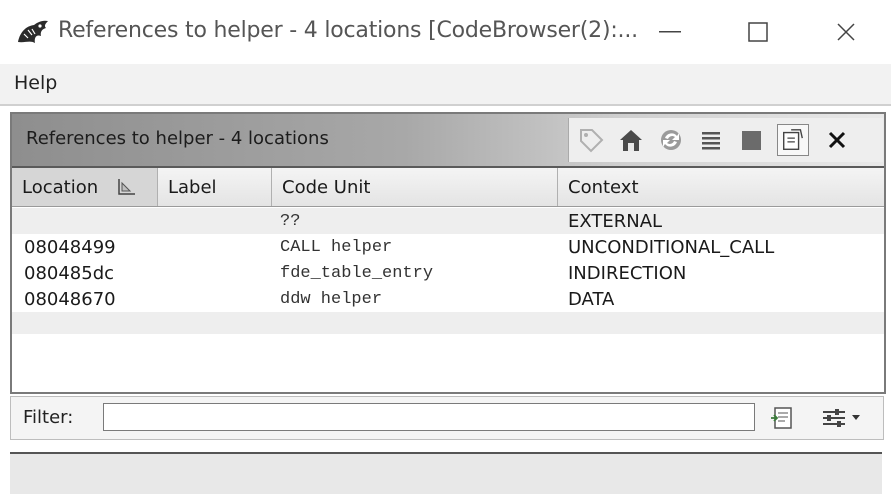 The height and width of the screenshot is (494, 891). What do you see at coordinates (834, 418) in the screenshot?
I see `sliders-icon` at bounding box center [834, 418].